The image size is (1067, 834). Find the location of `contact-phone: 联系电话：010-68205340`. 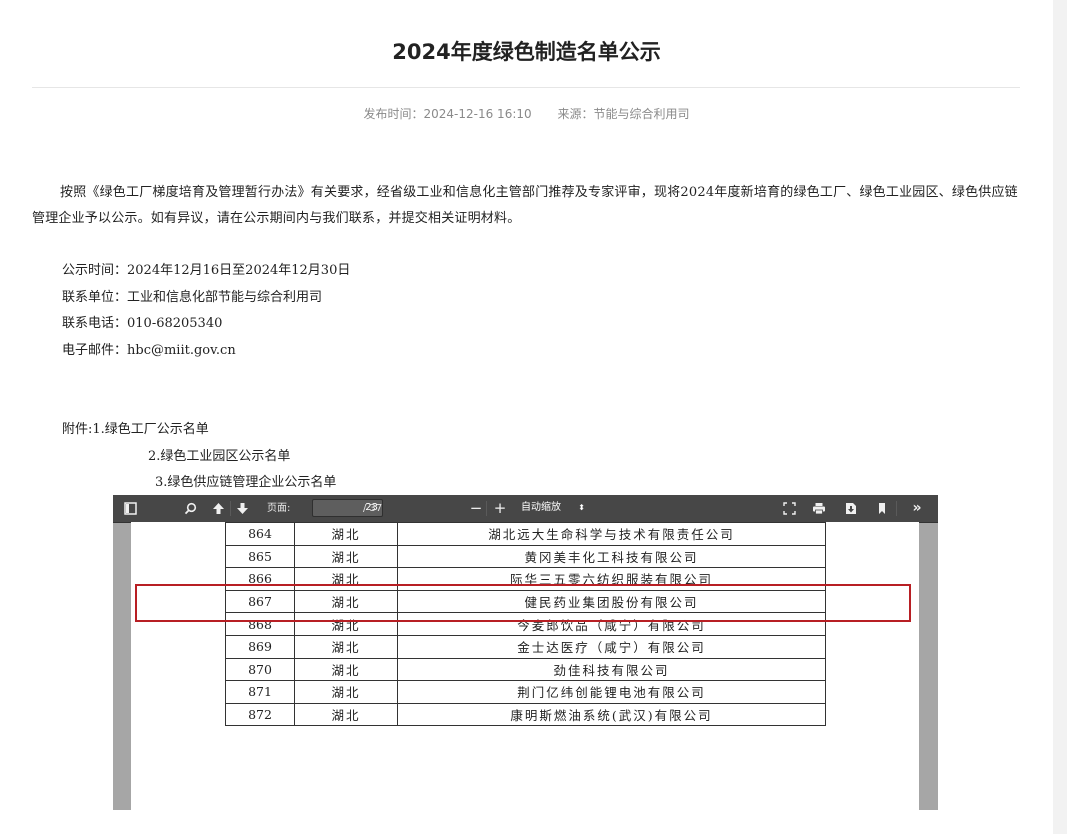

contact-phone: 联系电话：010-68205340 is located at coordinates (142, 323).